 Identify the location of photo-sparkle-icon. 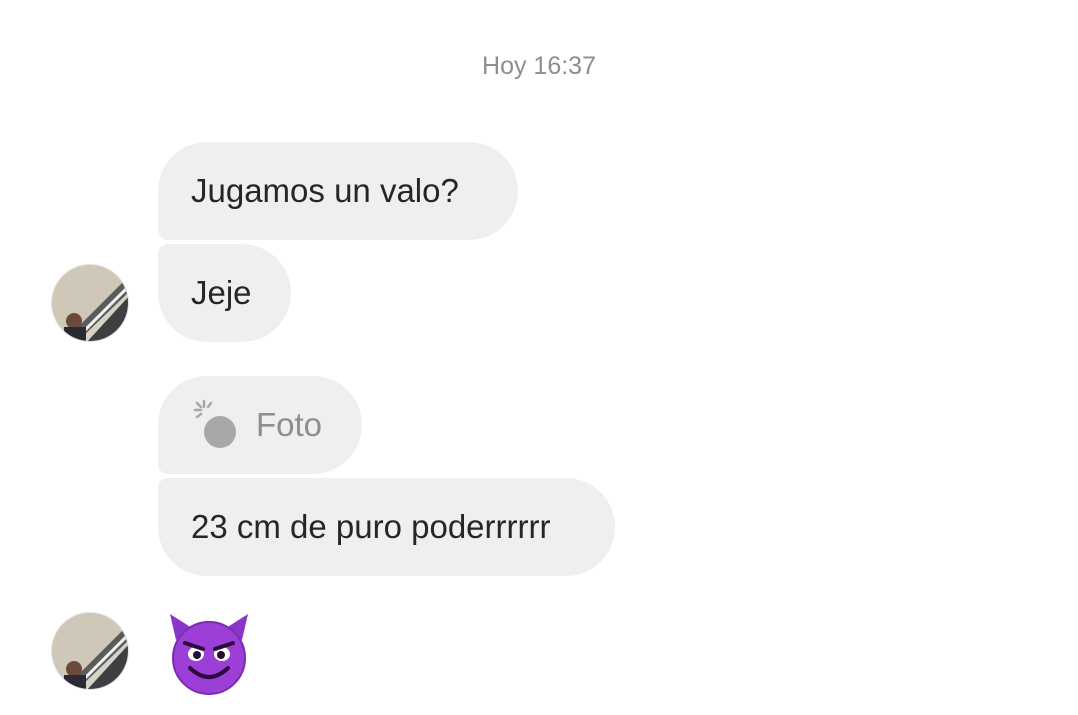
(217, 423).